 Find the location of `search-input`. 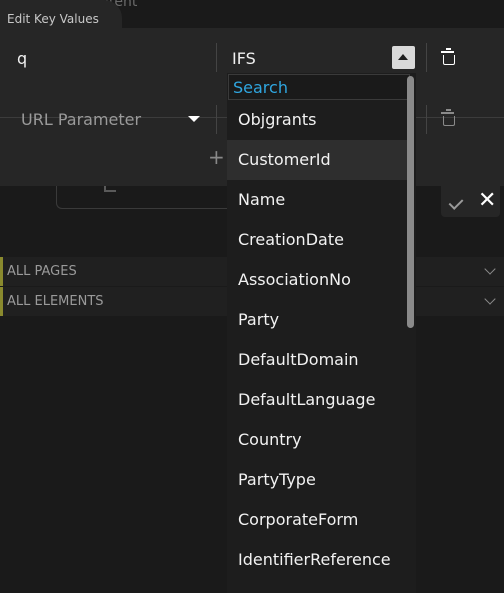

search-input is located at coordinates (319, 87).